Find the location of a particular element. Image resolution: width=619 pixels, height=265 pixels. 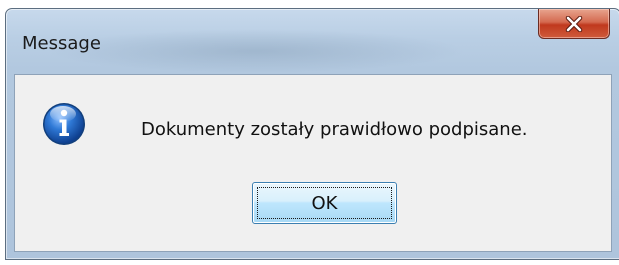

window-title: Message is located at coordinates (61, 43).